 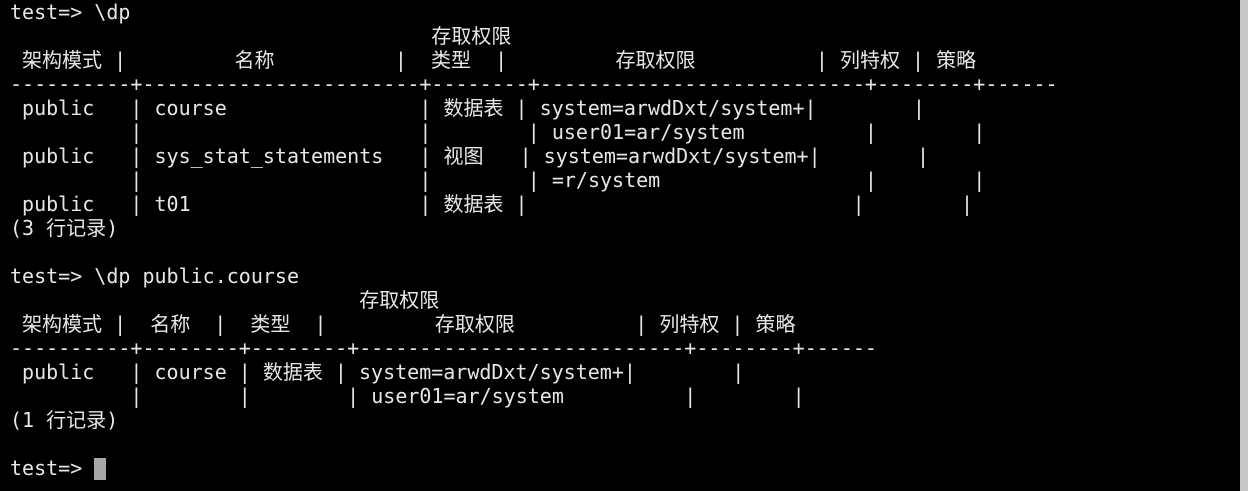 What do you see at coordinates (498, 180) in the screenshot?
I see `table-row: | | | =r/system | |` at bounding box center [498, 180].